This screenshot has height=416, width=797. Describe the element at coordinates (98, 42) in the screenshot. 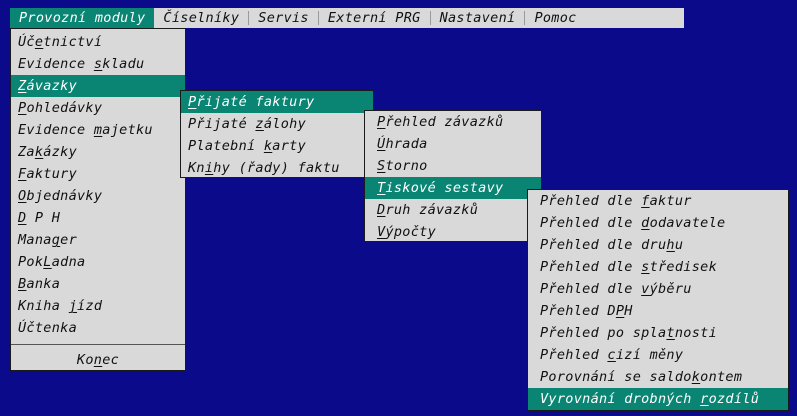

I see `menu-item-ucetnictvi: Účetnictví` at that location.